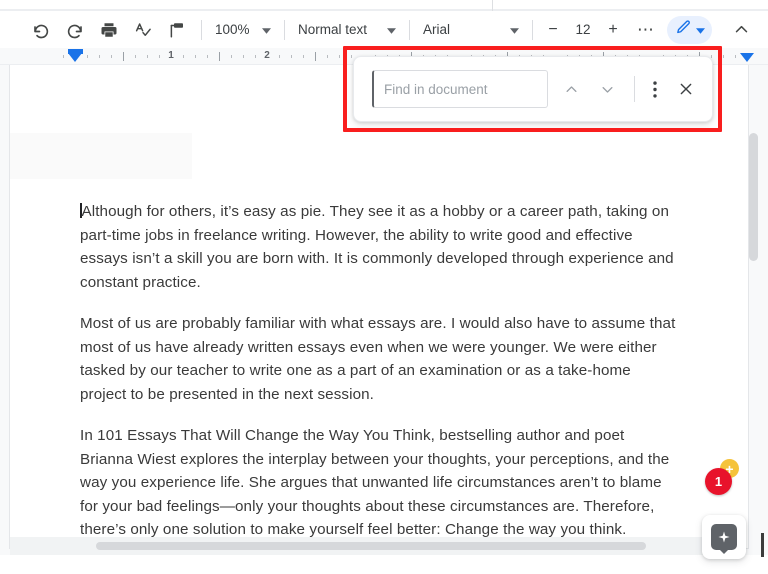 This screenshot has width=768, height=574. I want to click on close-icon, so click(686, 89).